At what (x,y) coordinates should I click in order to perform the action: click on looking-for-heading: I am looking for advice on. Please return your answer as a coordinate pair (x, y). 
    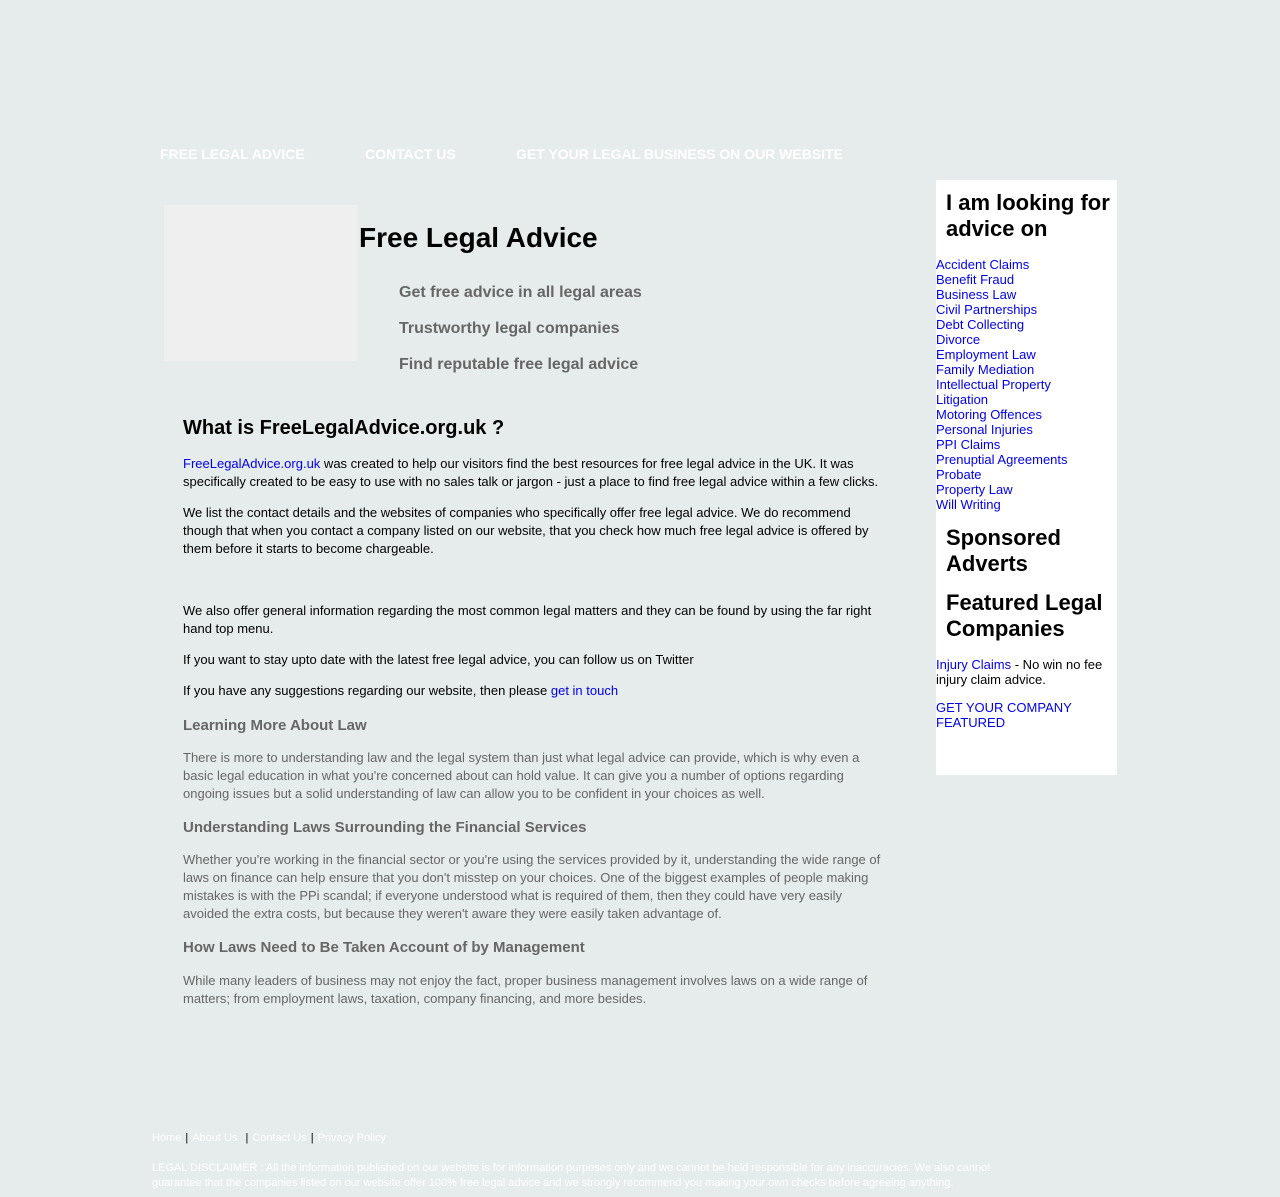
    Looking at the image, I should click on (1028, 215).